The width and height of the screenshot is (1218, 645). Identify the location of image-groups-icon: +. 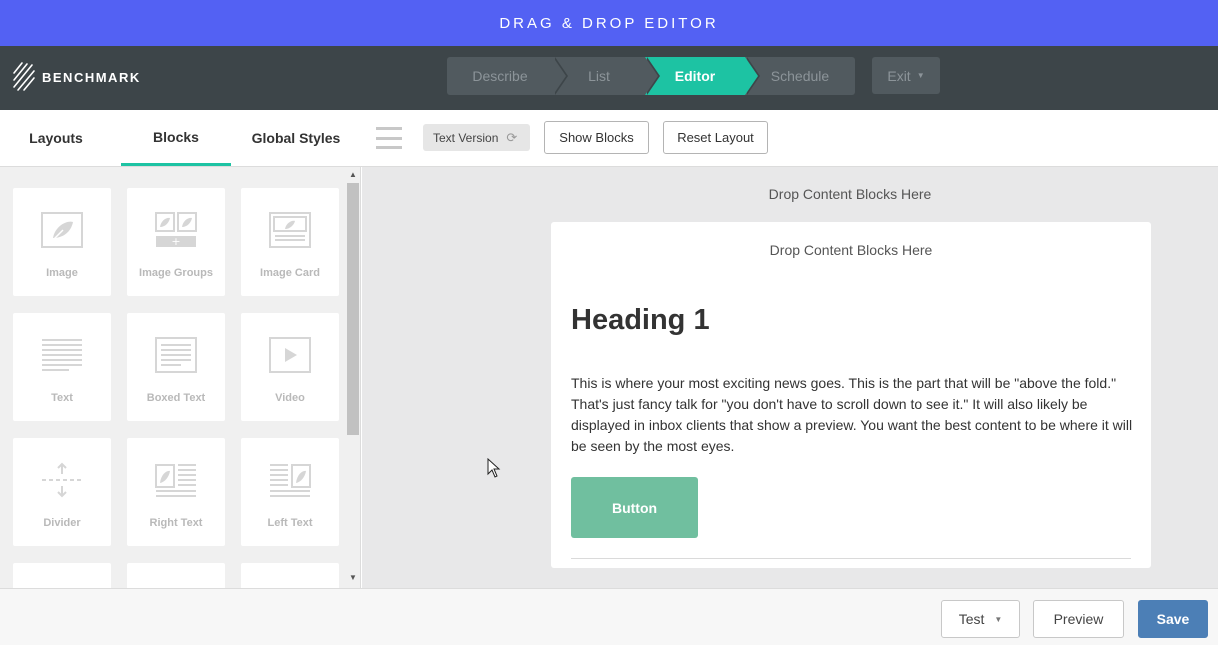
(176, 230).